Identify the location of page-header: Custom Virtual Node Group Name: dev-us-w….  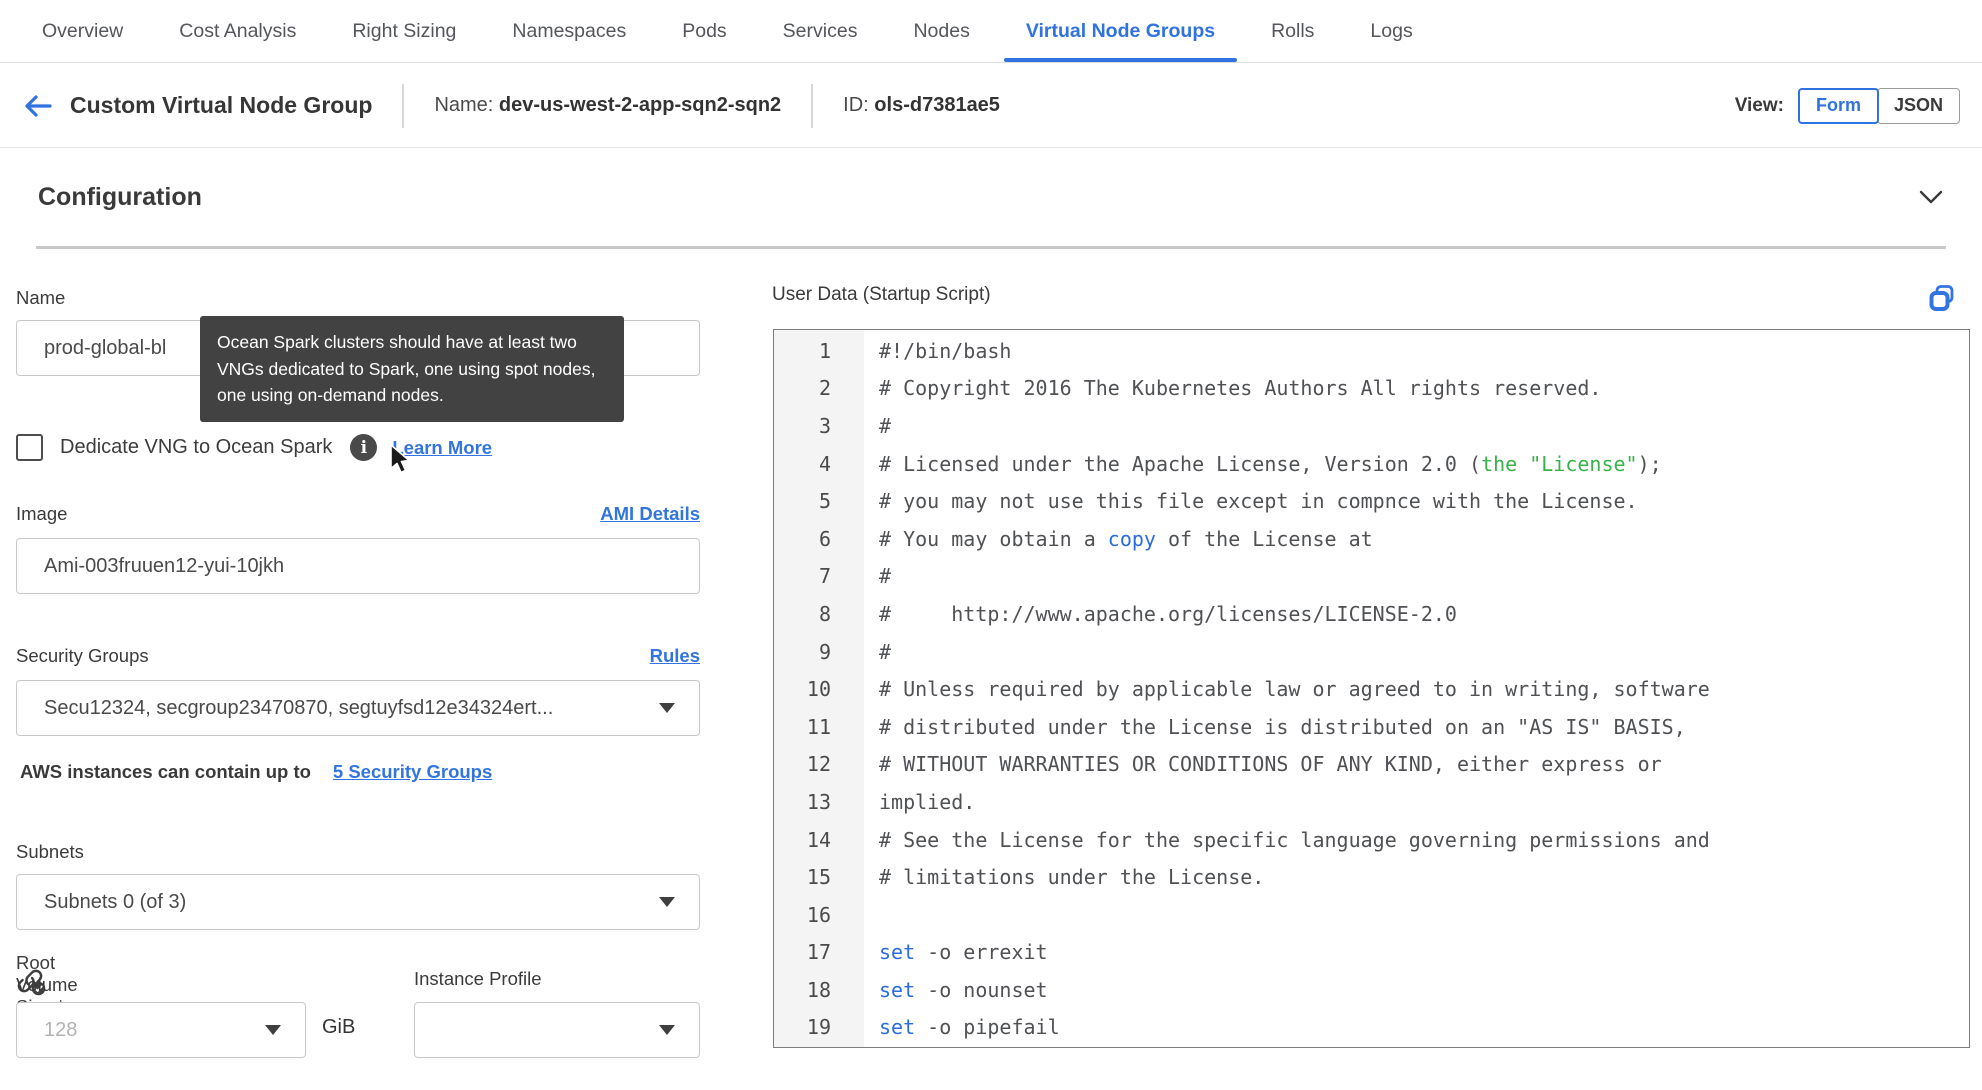
(991, 106).